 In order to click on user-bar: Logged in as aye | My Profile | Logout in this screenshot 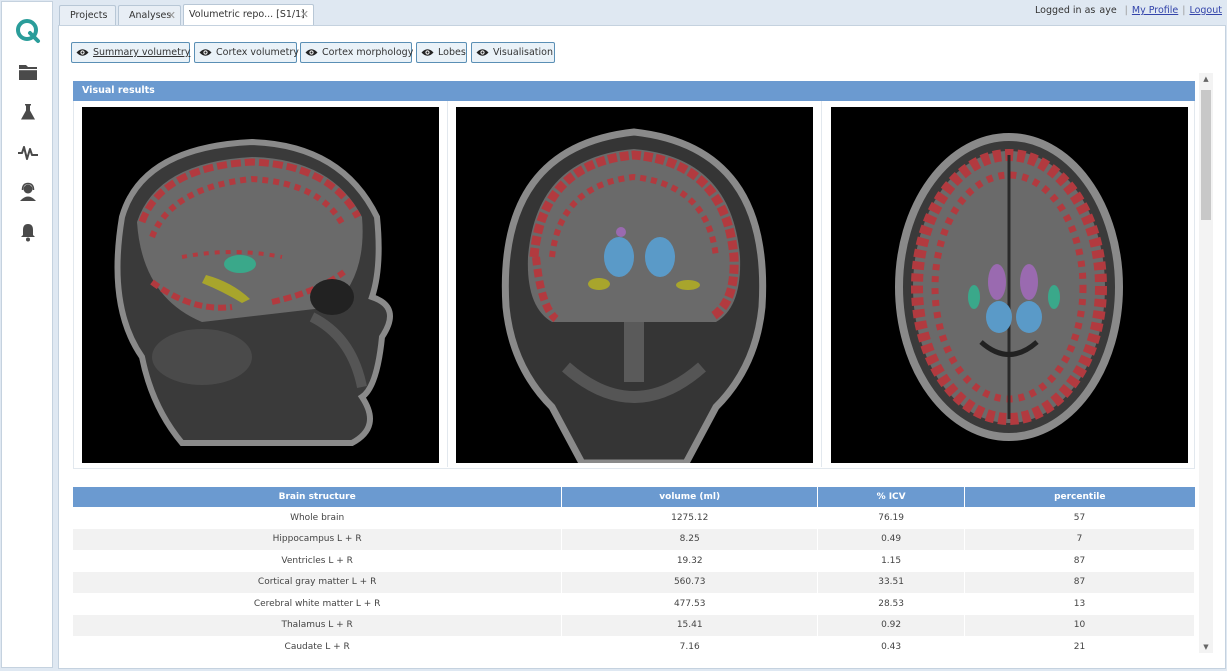, I will do `click(1128, 10)`.